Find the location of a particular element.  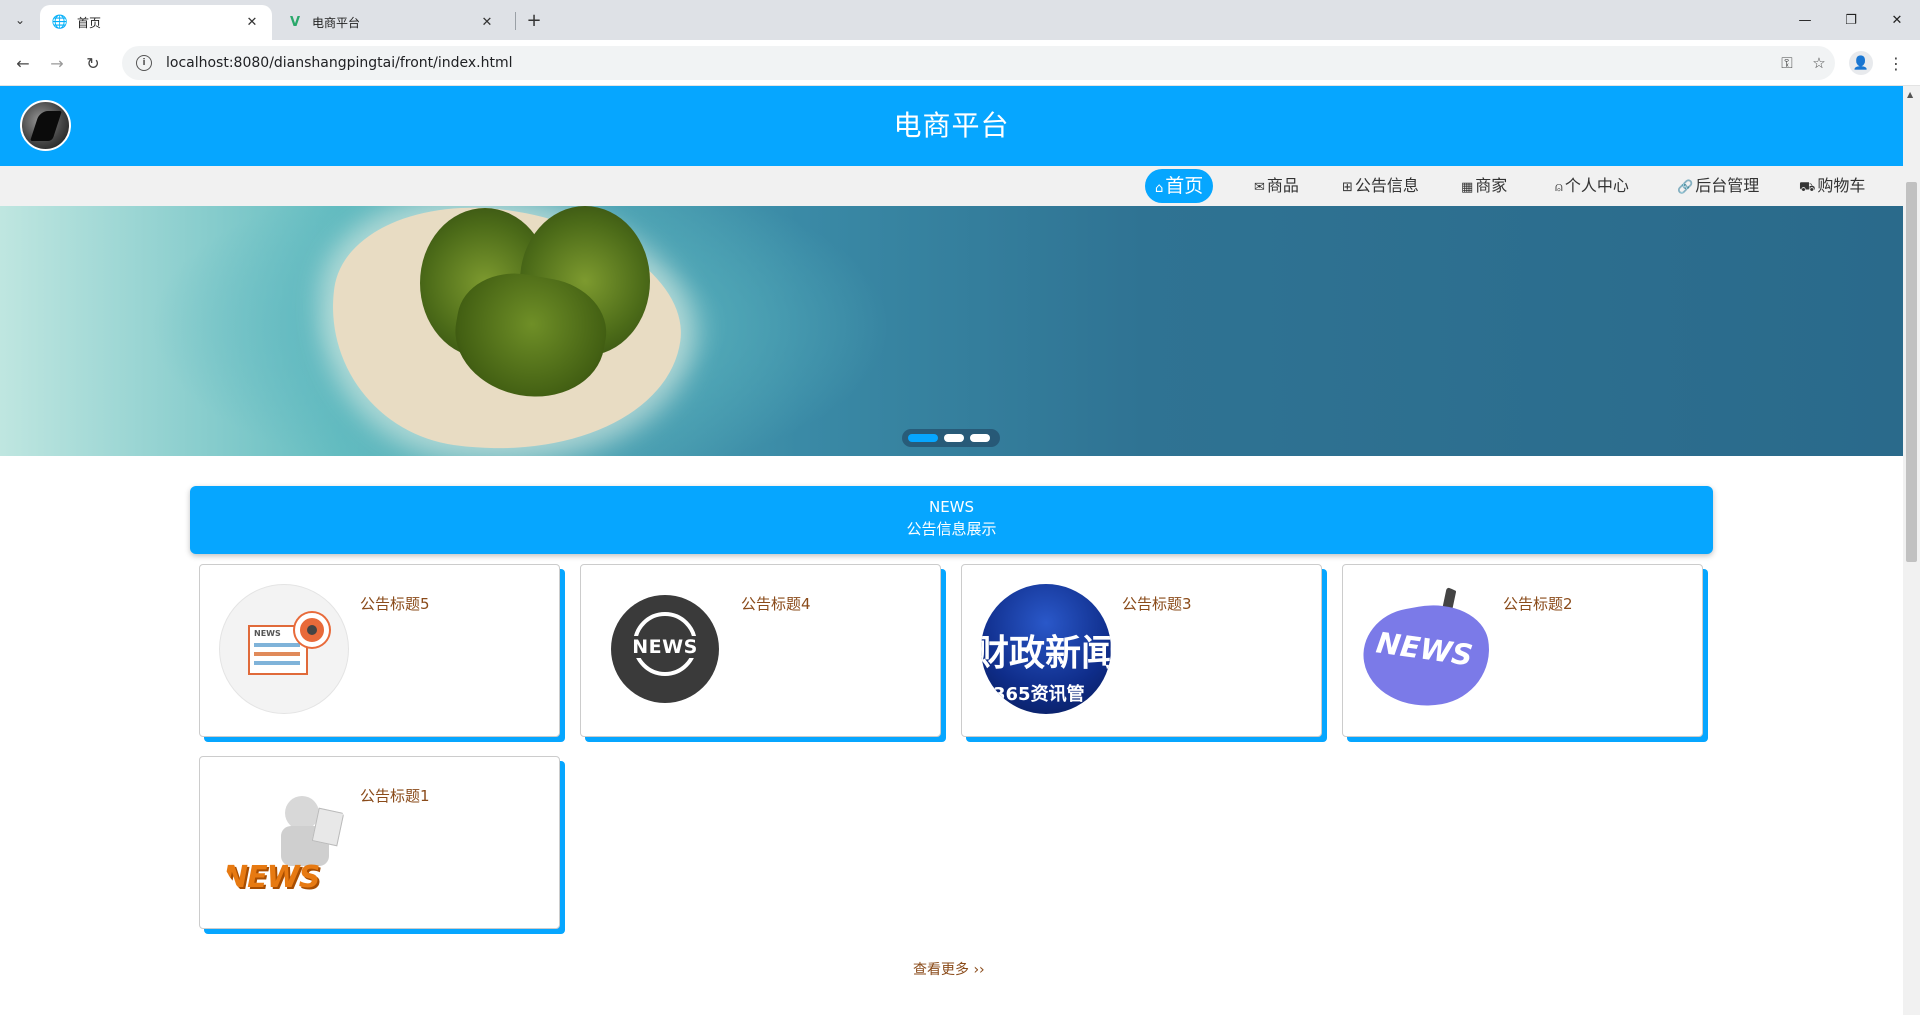

nav-item-merchants: ▦ 商家 is located at coordinates (1484, 186).